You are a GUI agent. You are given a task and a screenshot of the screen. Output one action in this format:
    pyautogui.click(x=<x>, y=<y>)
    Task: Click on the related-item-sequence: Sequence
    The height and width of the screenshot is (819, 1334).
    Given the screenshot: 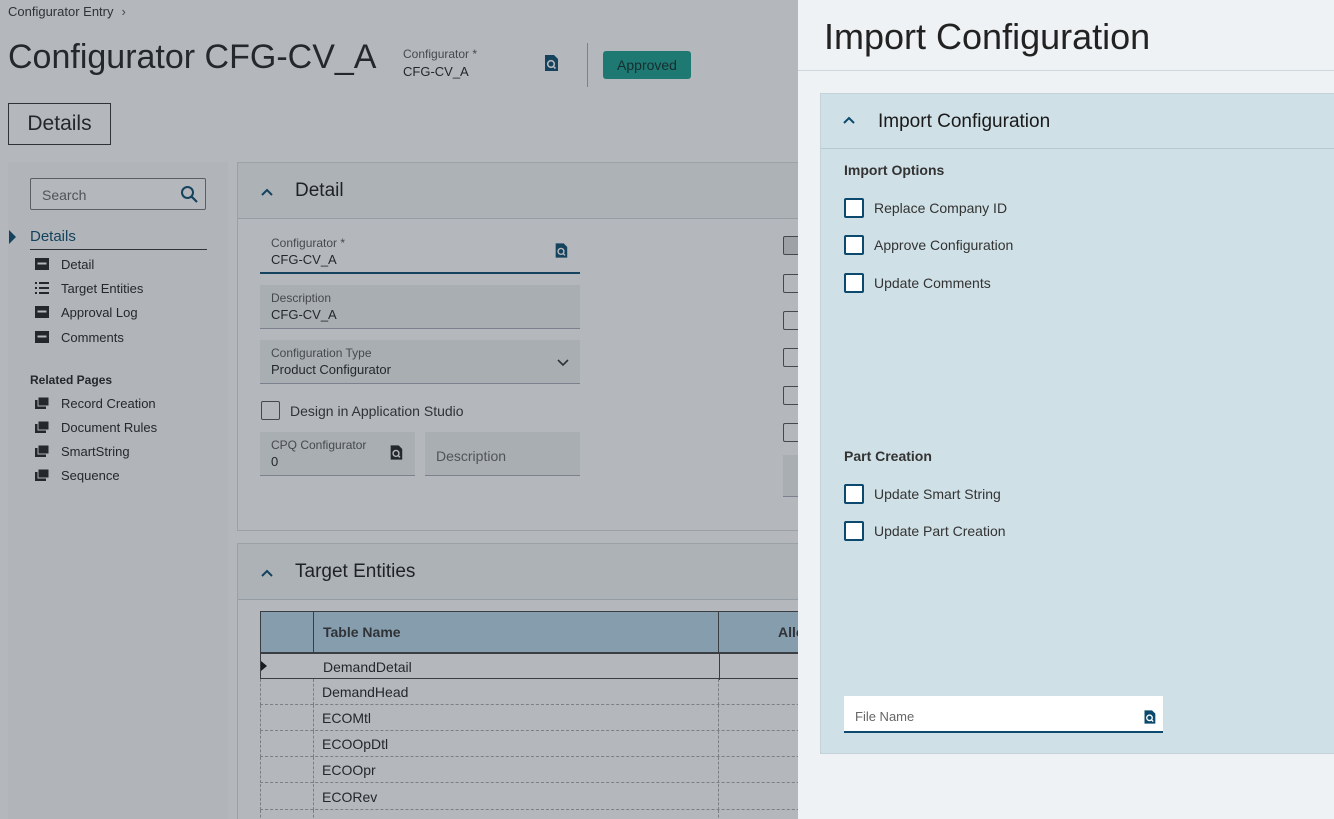 What is the action you would take?
    pyautogui.click(x=77, y=475)
    